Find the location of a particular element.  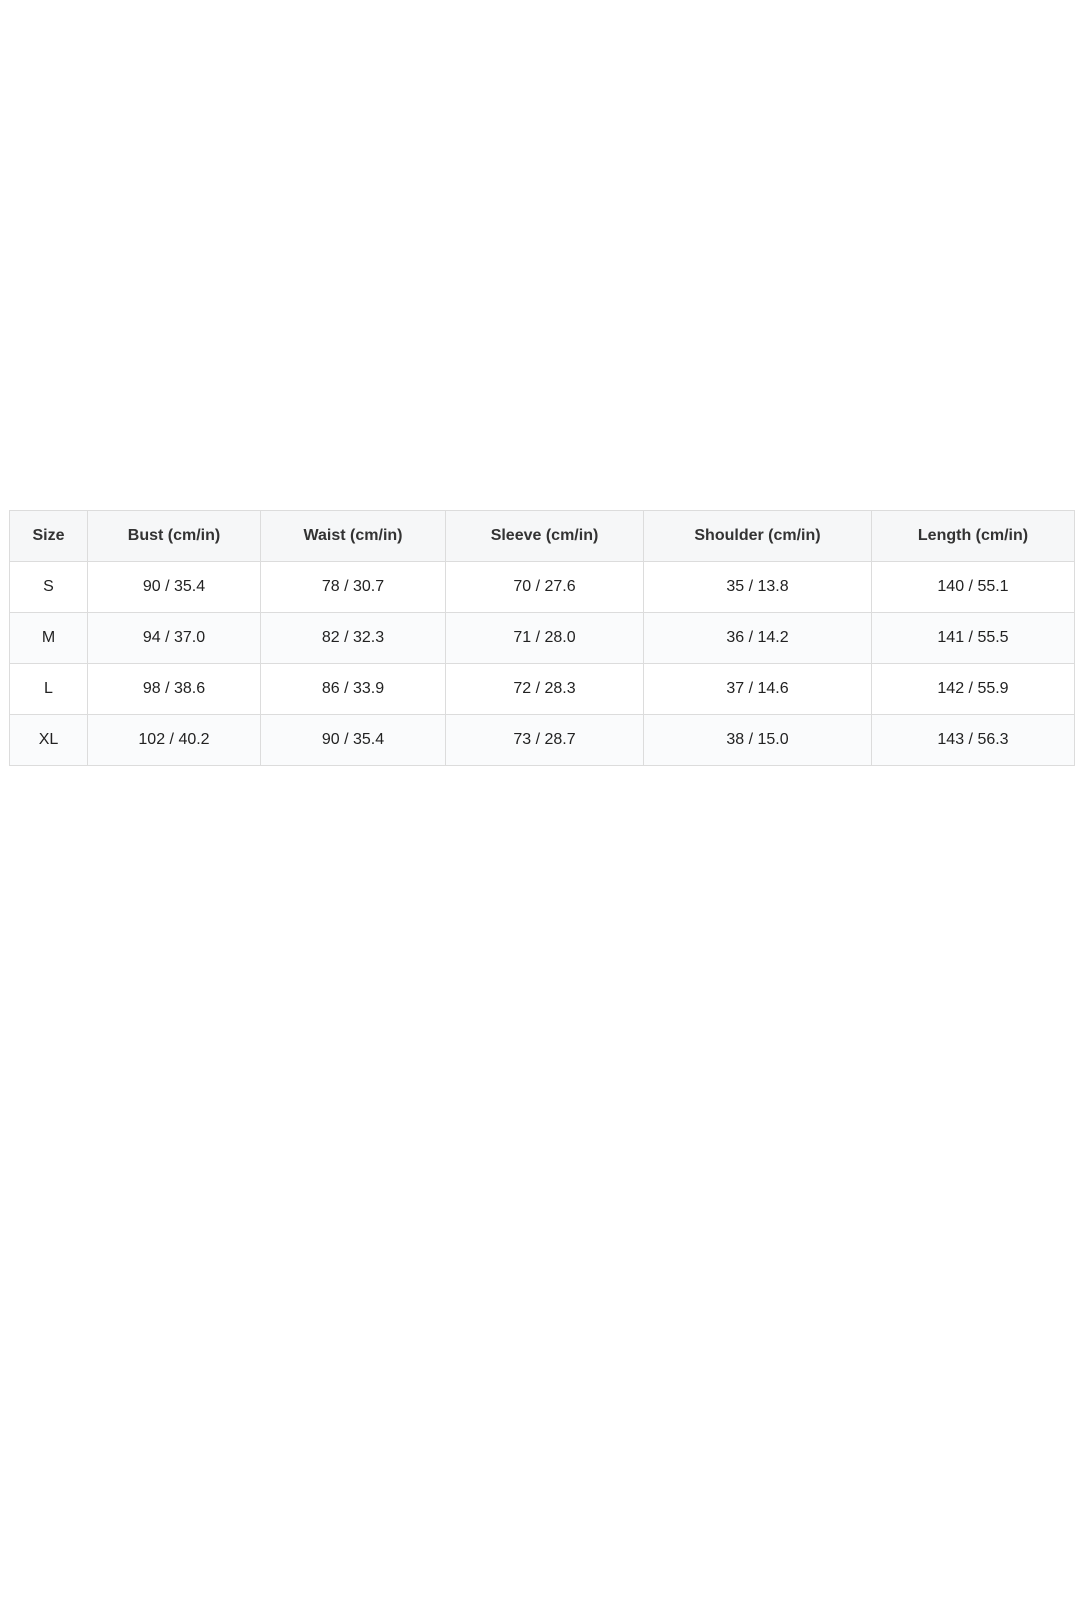

cell-length: 142 / 55.9 is located at coordinates (973, 689).